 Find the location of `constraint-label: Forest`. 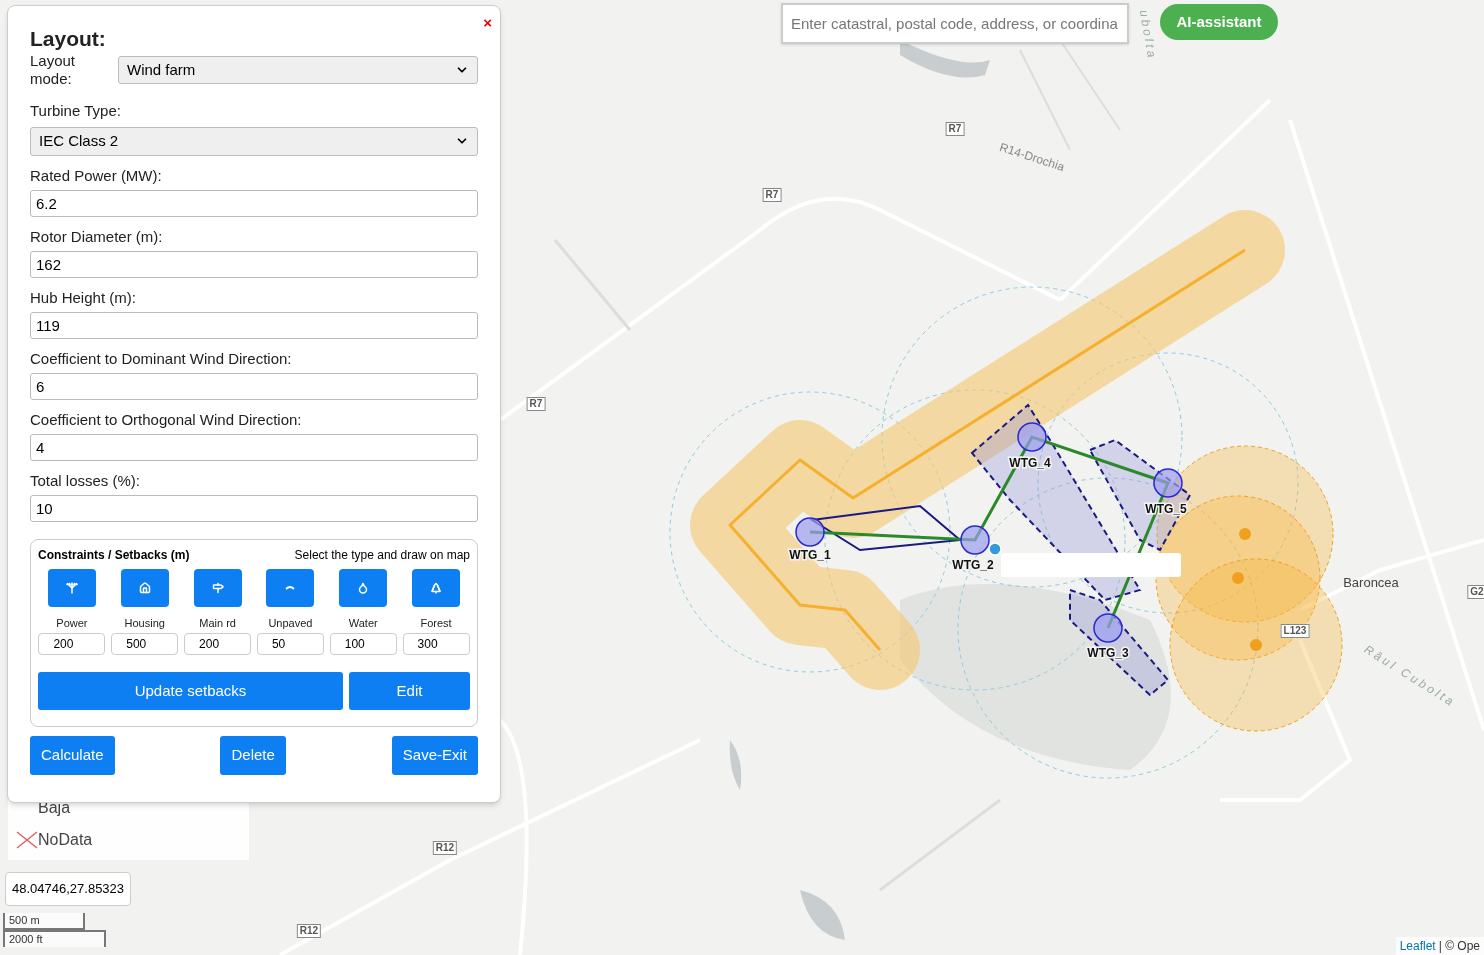

constraint-label: Forest is located at coordinates (436, 623).